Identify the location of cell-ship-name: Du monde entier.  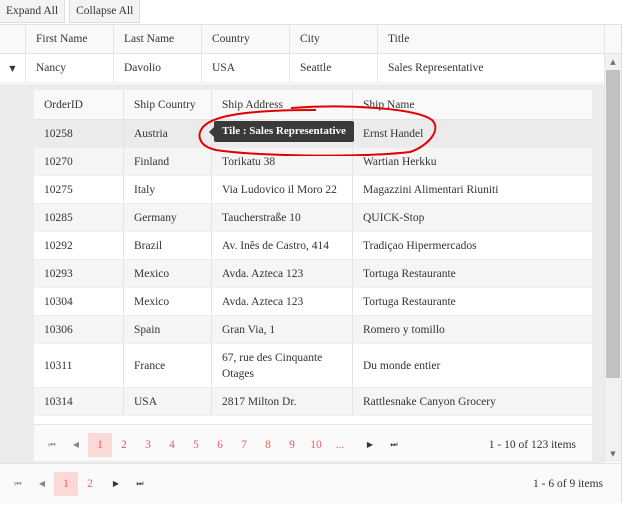
(472, 365).